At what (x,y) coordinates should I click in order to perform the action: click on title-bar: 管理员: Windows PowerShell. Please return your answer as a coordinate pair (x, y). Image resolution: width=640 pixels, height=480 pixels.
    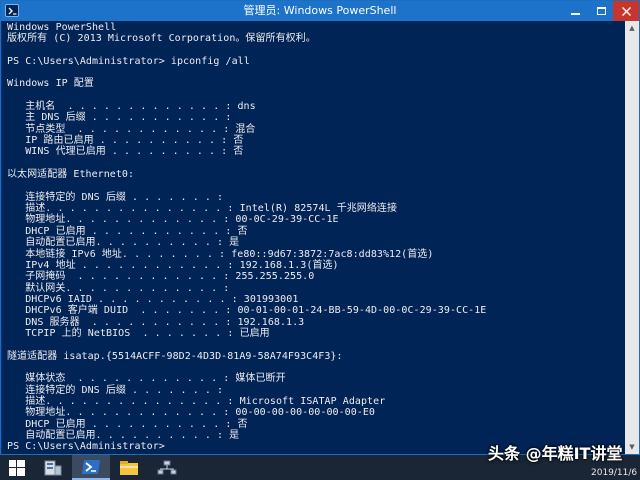
    Looking at the image, I should click on (320, 11).